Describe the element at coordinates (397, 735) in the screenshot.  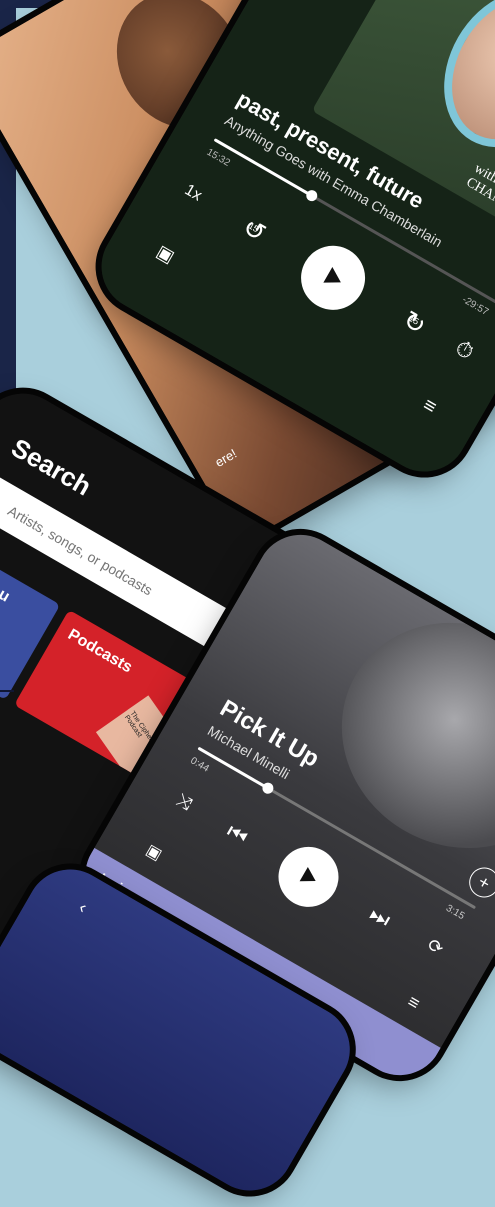
I see `artist-photo` at that location.